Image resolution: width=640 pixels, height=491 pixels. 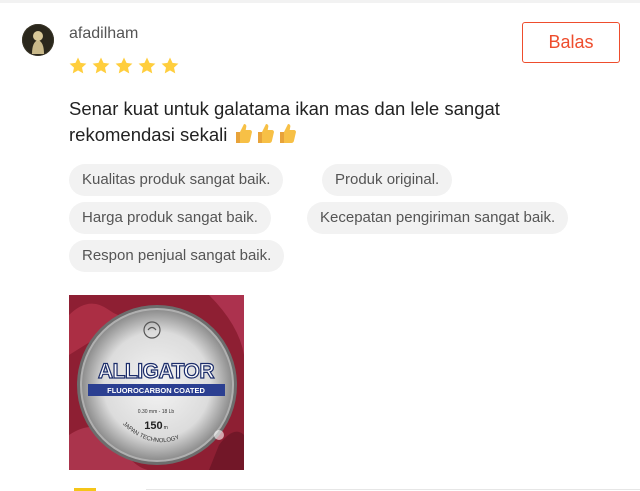 I want to click on avatar, so click(x=38, y=40).